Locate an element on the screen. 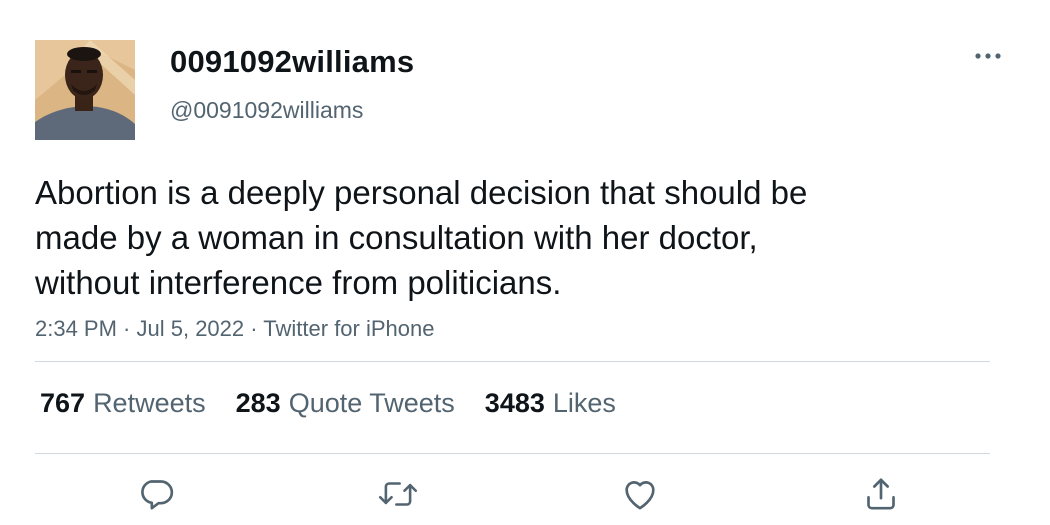  retweets-label: Retweets is located at coordinates (149, 403).